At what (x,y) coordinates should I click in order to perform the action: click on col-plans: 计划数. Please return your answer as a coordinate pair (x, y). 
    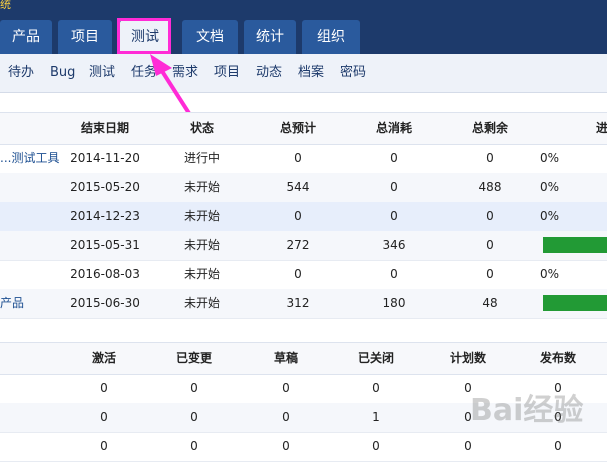
    Looking at the image, I should click on (467, 358).